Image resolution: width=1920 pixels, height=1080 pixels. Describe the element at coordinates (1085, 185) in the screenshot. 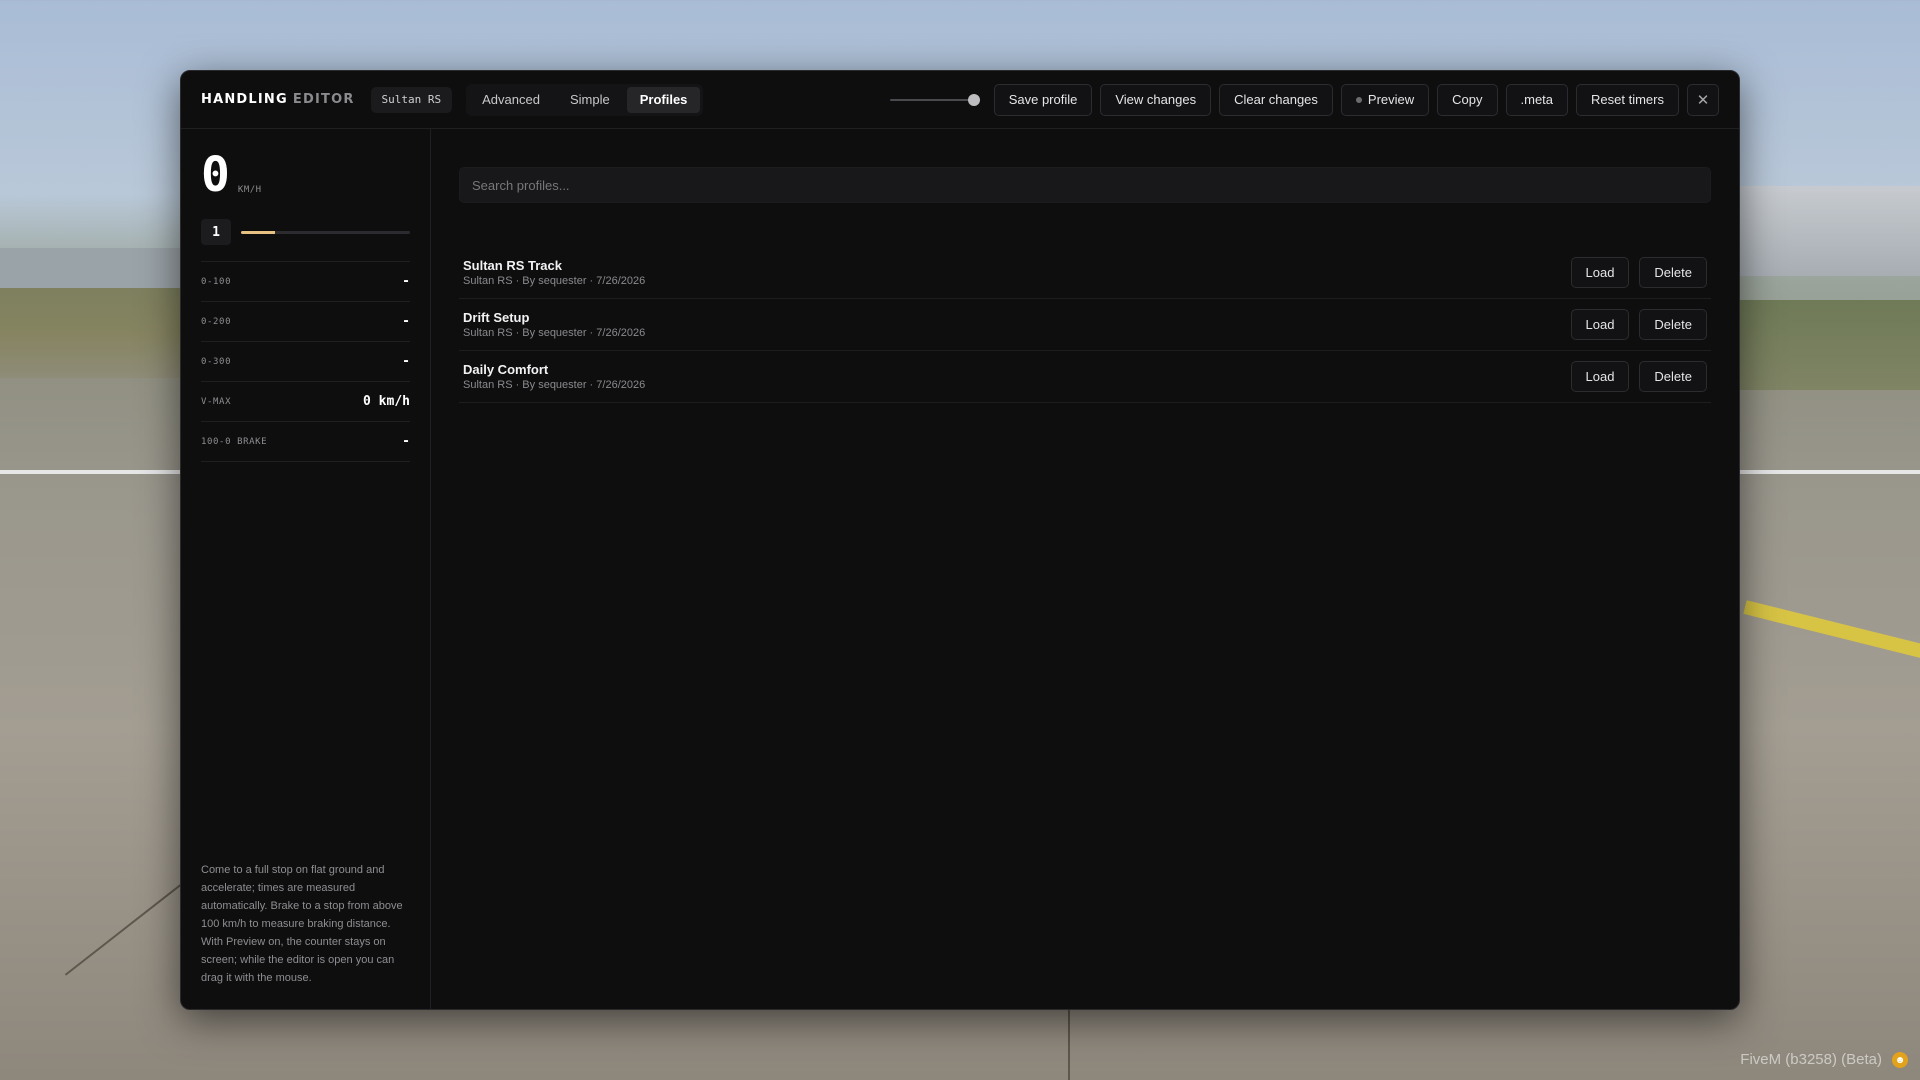

I see `search-profiles-input` at that location.